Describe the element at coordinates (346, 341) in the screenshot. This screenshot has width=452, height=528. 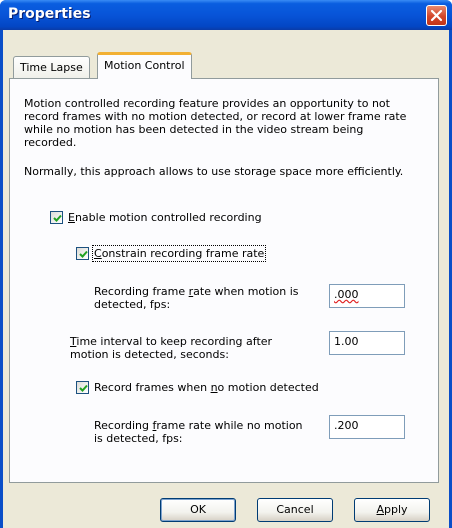
I see `interval-value: 1.00` at that location.